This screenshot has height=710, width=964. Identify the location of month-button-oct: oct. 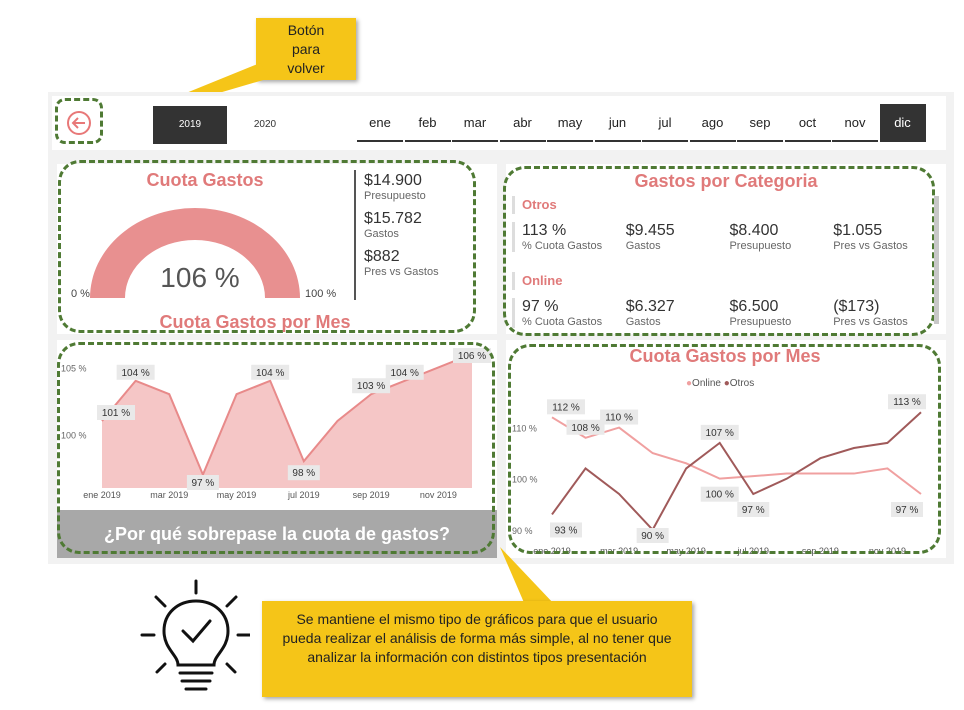
(807, 123).